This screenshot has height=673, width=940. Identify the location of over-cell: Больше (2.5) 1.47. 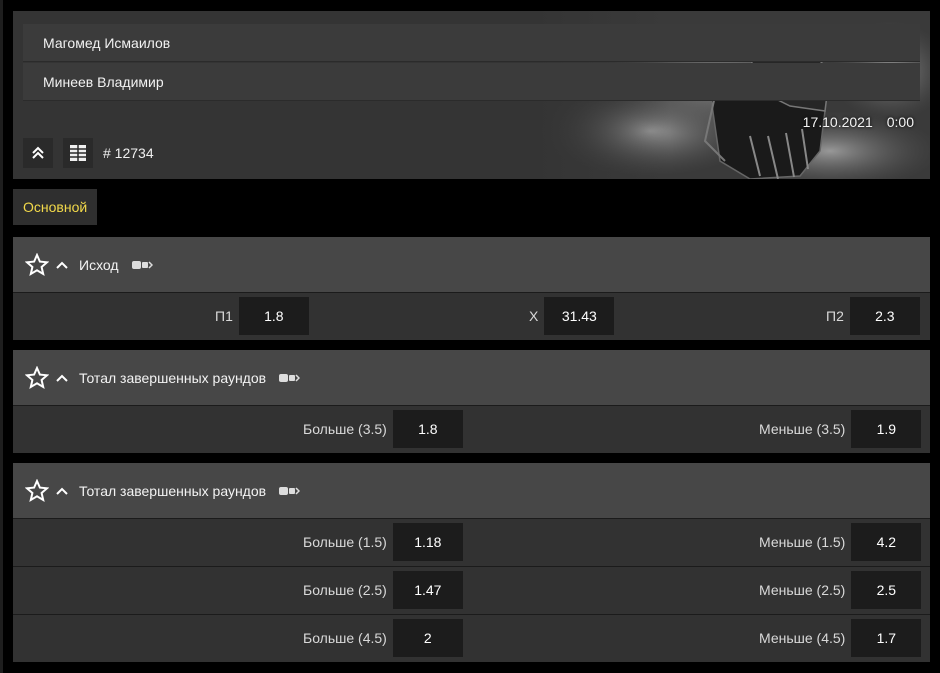
(383, 590).